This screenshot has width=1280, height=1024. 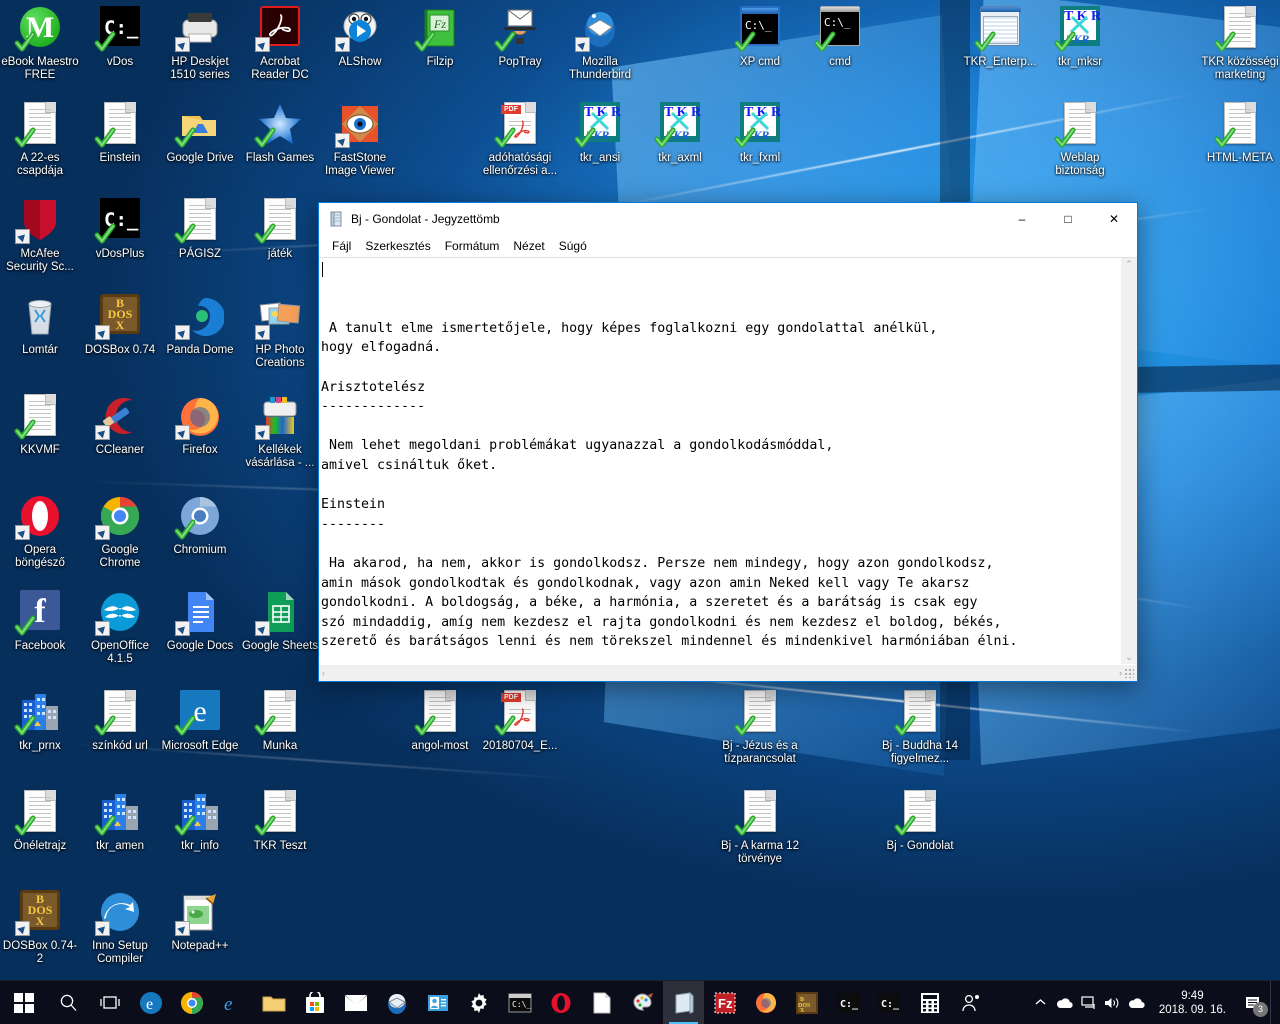 What do you see at coordinates (920, 820) in the screenshot?
I see `desktop-icon: Bj - Gondolat` at bounding box center [920, 820].